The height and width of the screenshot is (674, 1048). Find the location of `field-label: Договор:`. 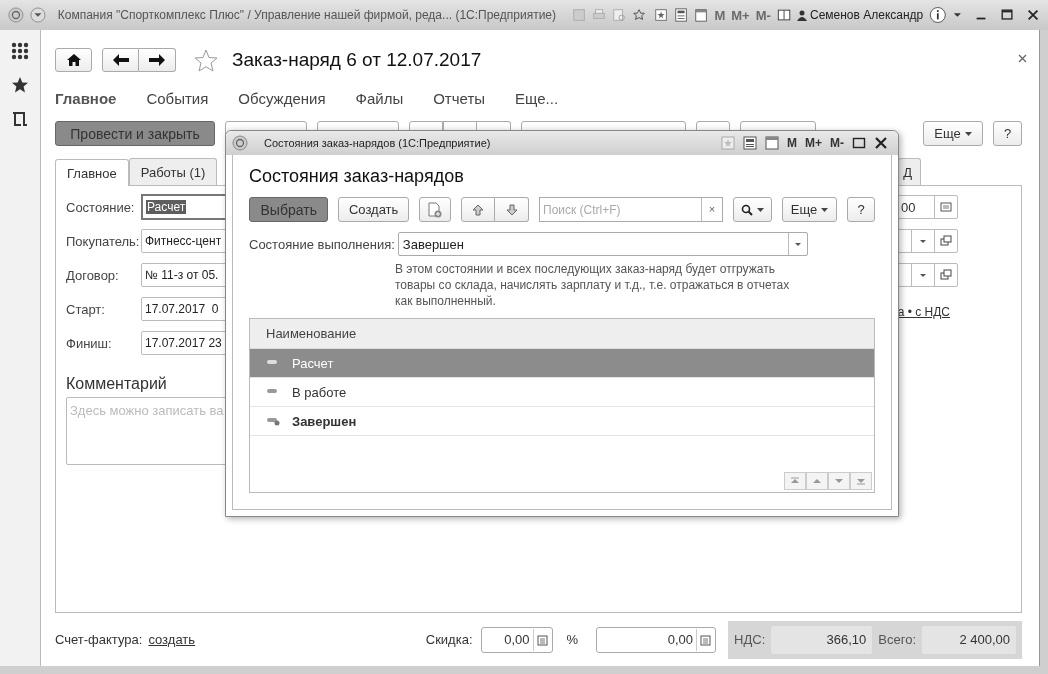

field-label: Договор: is located at coordinates (93, 275).